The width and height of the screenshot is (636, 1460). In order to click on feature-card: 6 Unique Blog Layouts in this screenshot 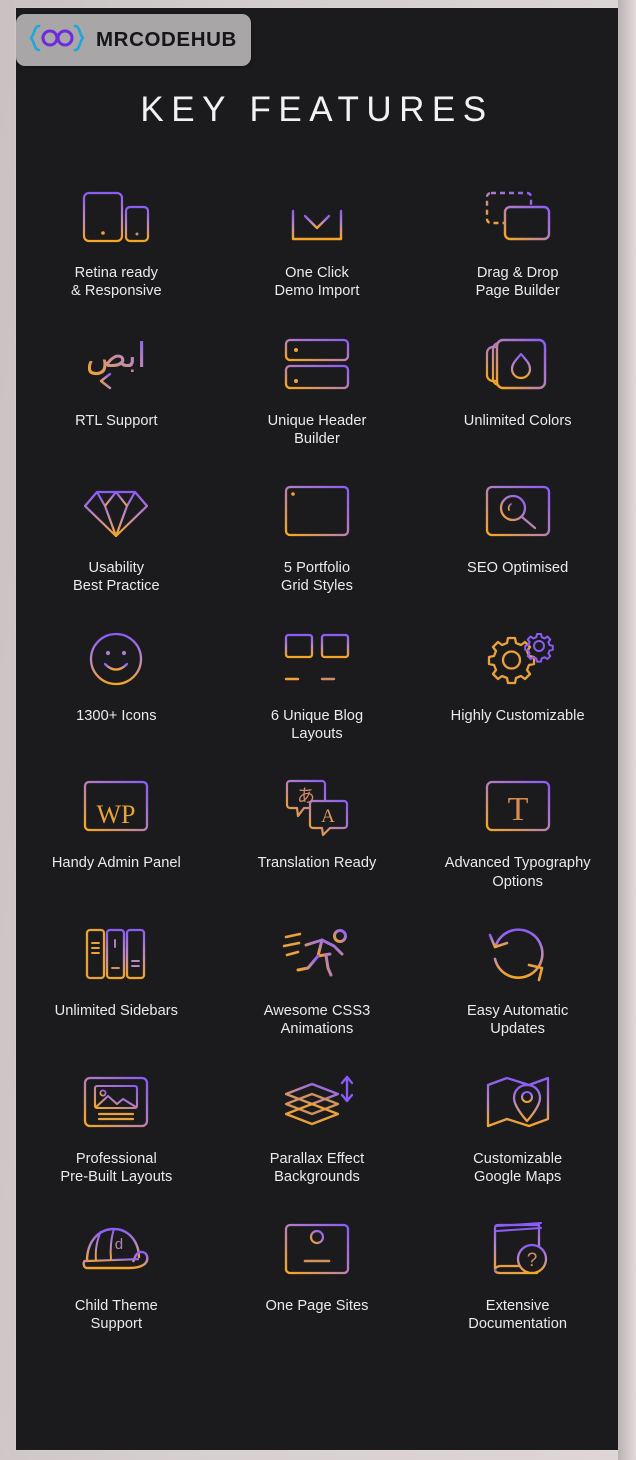, I will do `click(317, 680)`.